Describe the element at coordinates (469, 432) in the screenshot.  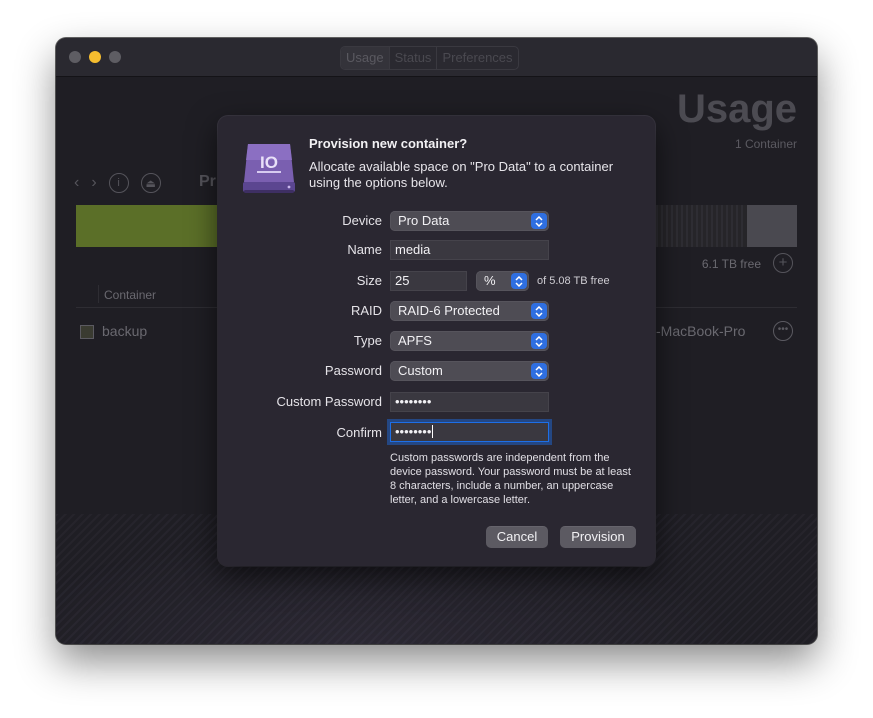
I see `confirm-password-input: ••••••••` at that location.